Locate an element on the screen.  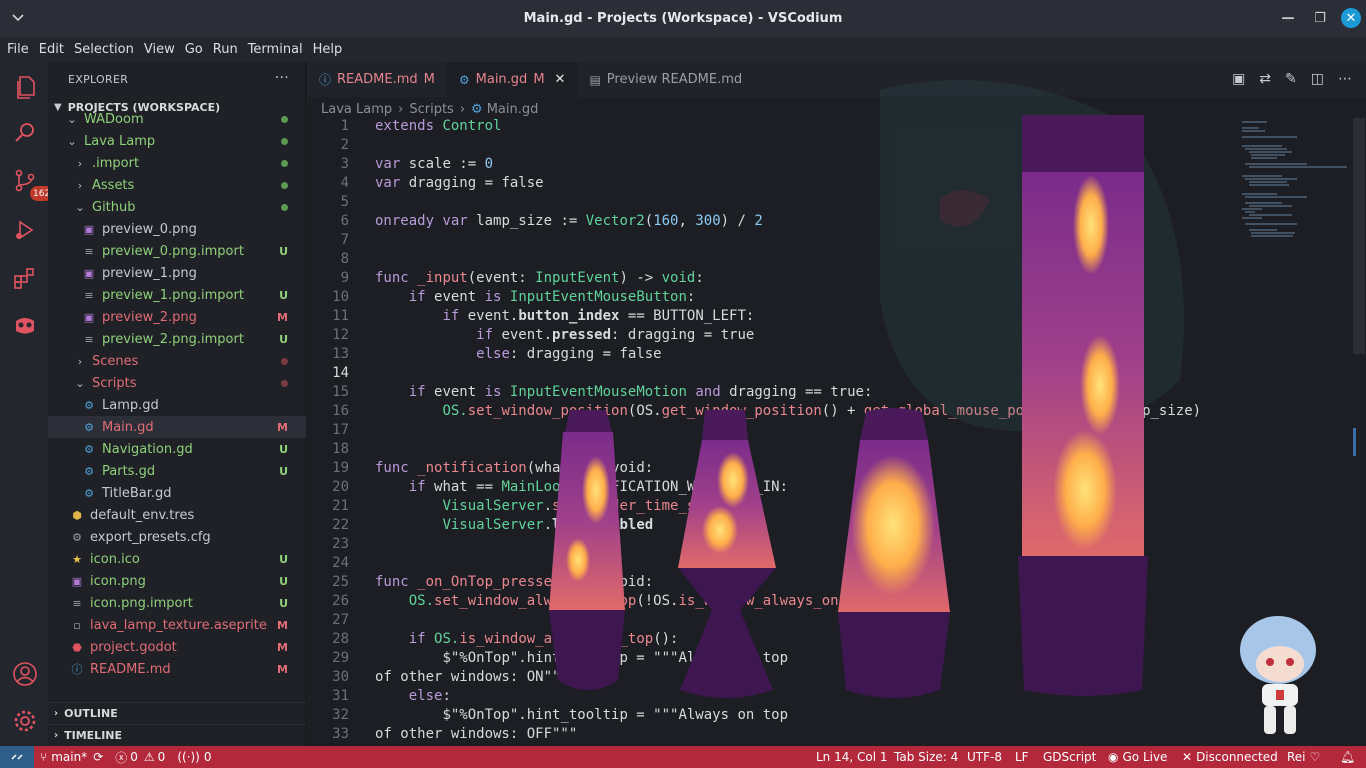
image-file-icon: ▣ is located at coordinates (89, 317).